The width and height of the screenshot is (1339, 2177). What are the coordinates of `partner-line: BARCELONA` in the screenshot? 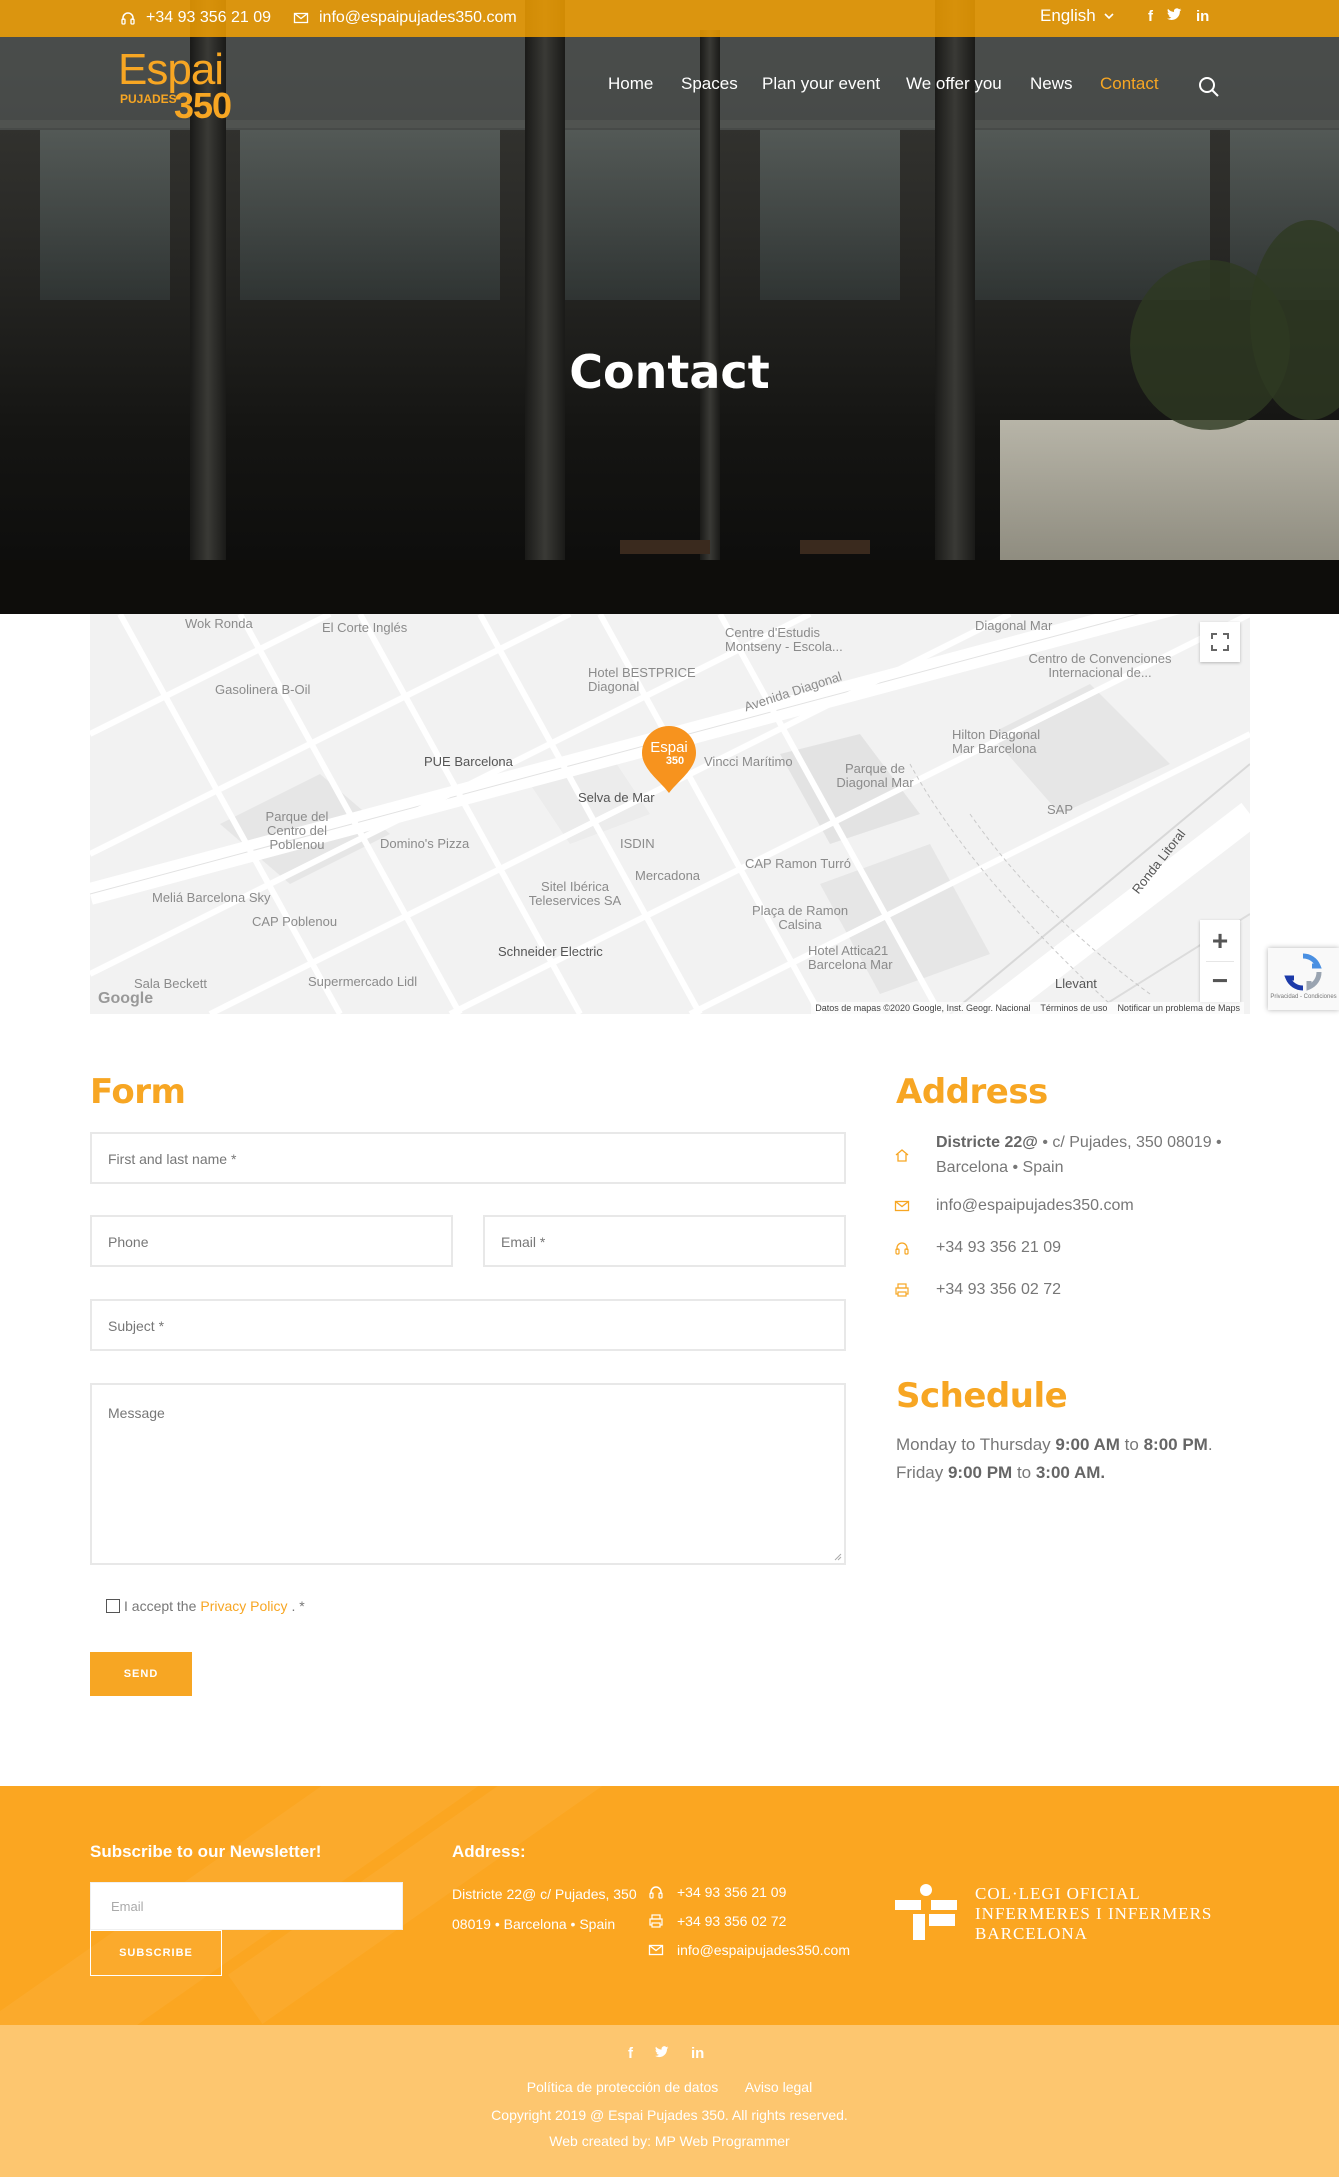 It's located at (1031, 1933).